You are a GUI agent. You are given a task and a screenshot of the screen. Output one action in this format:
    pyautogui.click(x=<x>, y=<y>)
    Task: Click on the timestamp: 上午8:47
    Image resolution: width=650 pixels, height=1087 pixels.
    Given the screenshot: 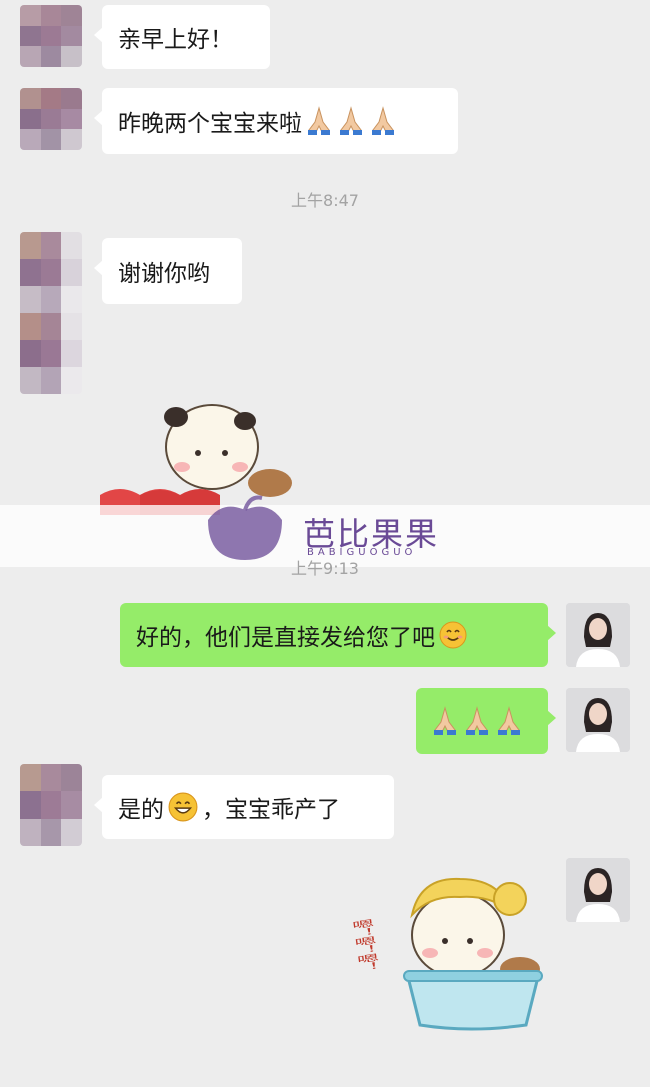 What is the action you would take?
    pyautogui.click(x=325, y=200)
    